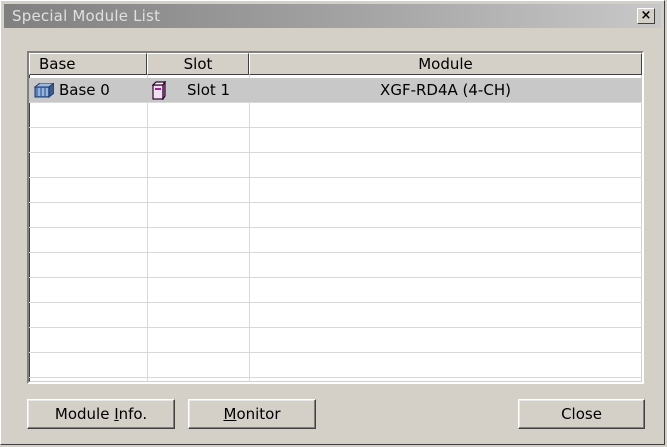  I want to click on list-header: Base Slot Module, so click(335, 64).